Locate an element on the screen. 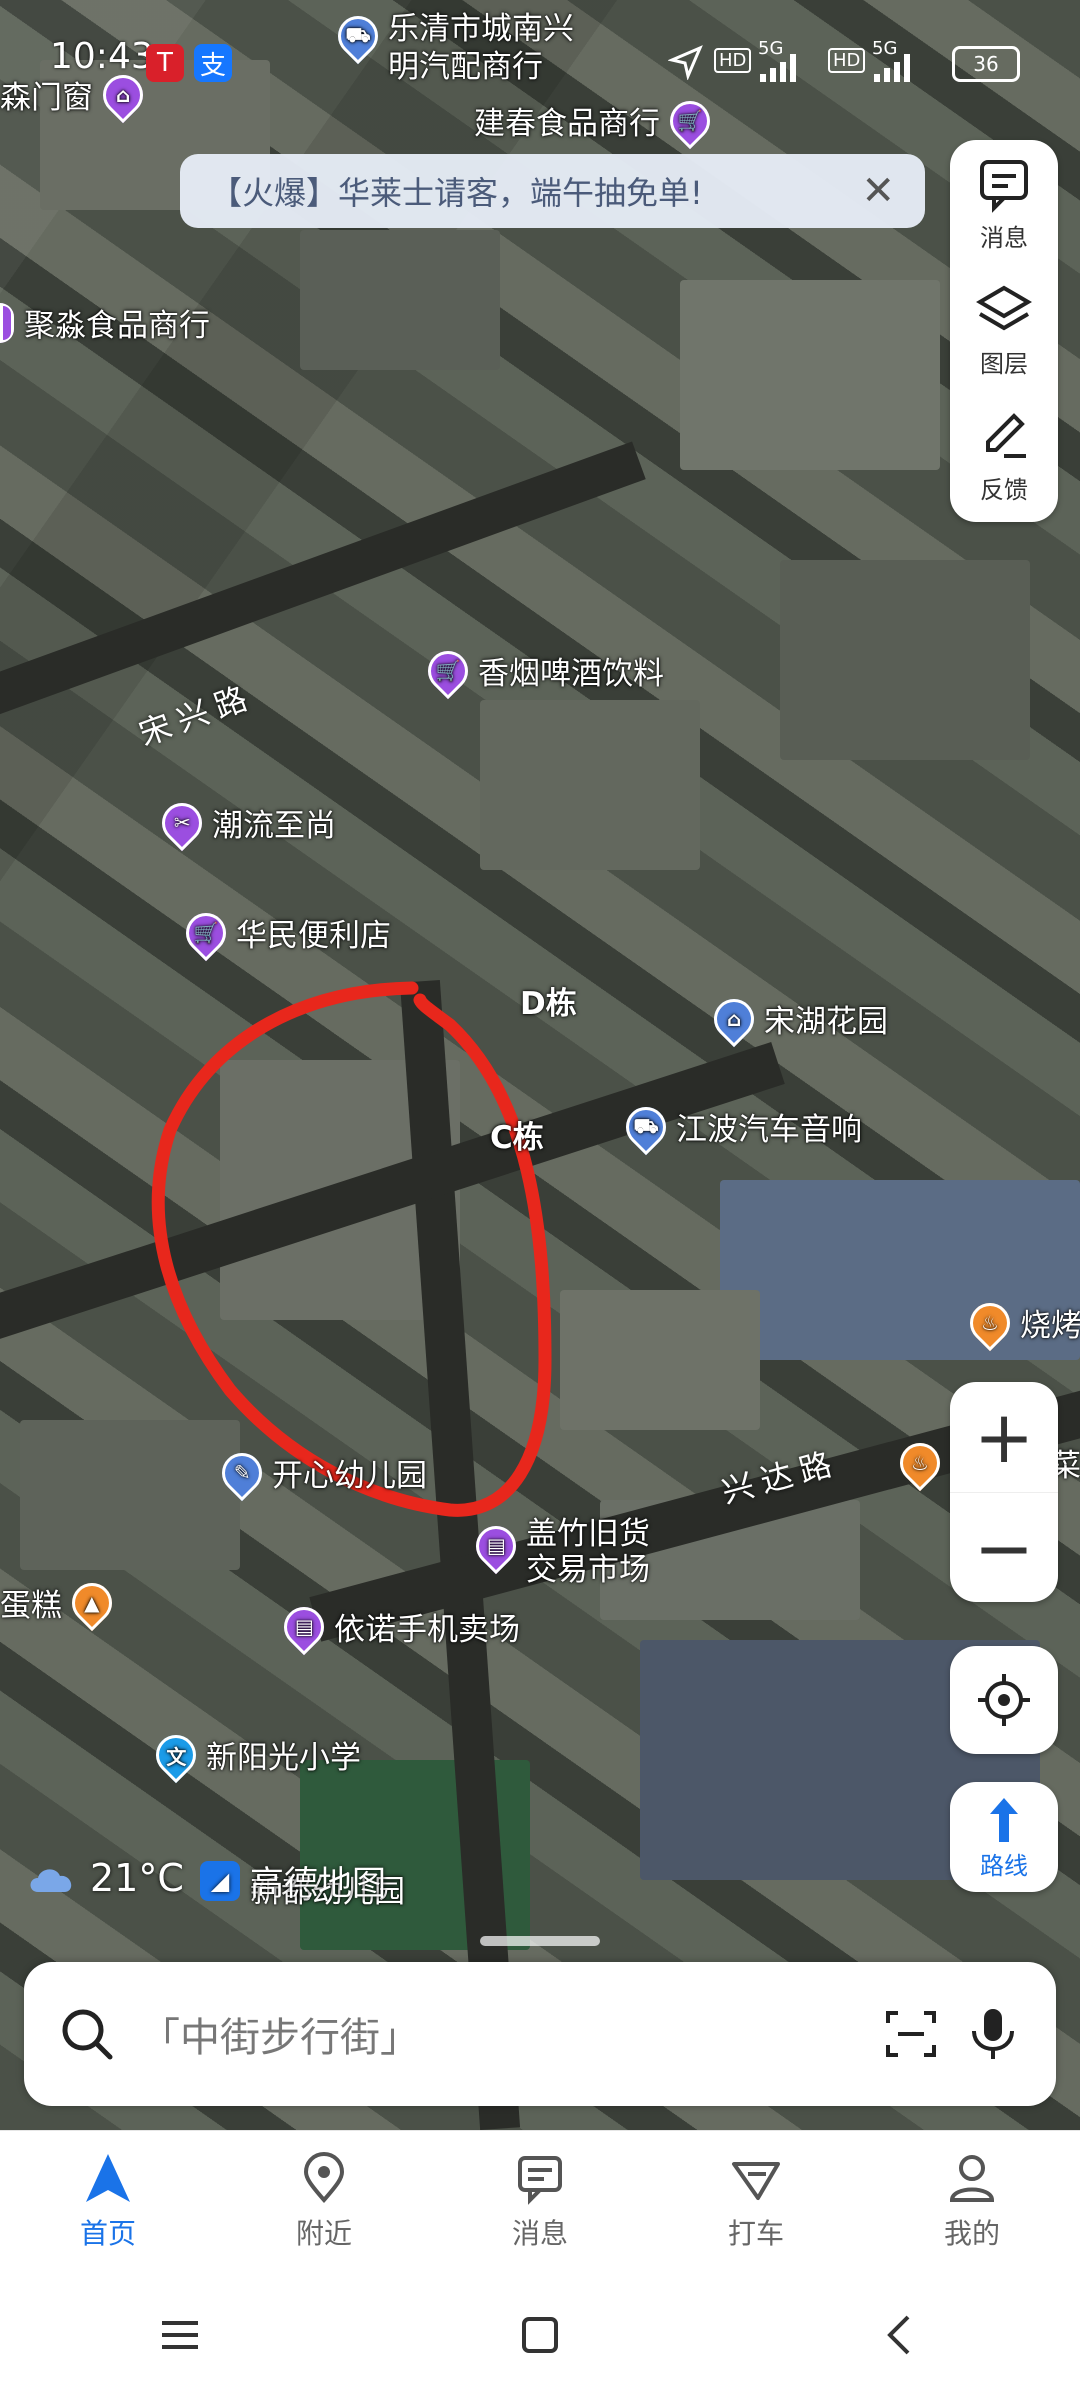 This screenshot has height=2400, width=1080. poi-jumiao-food: 聚淼食品商行 is located at coordinates (105, 322).